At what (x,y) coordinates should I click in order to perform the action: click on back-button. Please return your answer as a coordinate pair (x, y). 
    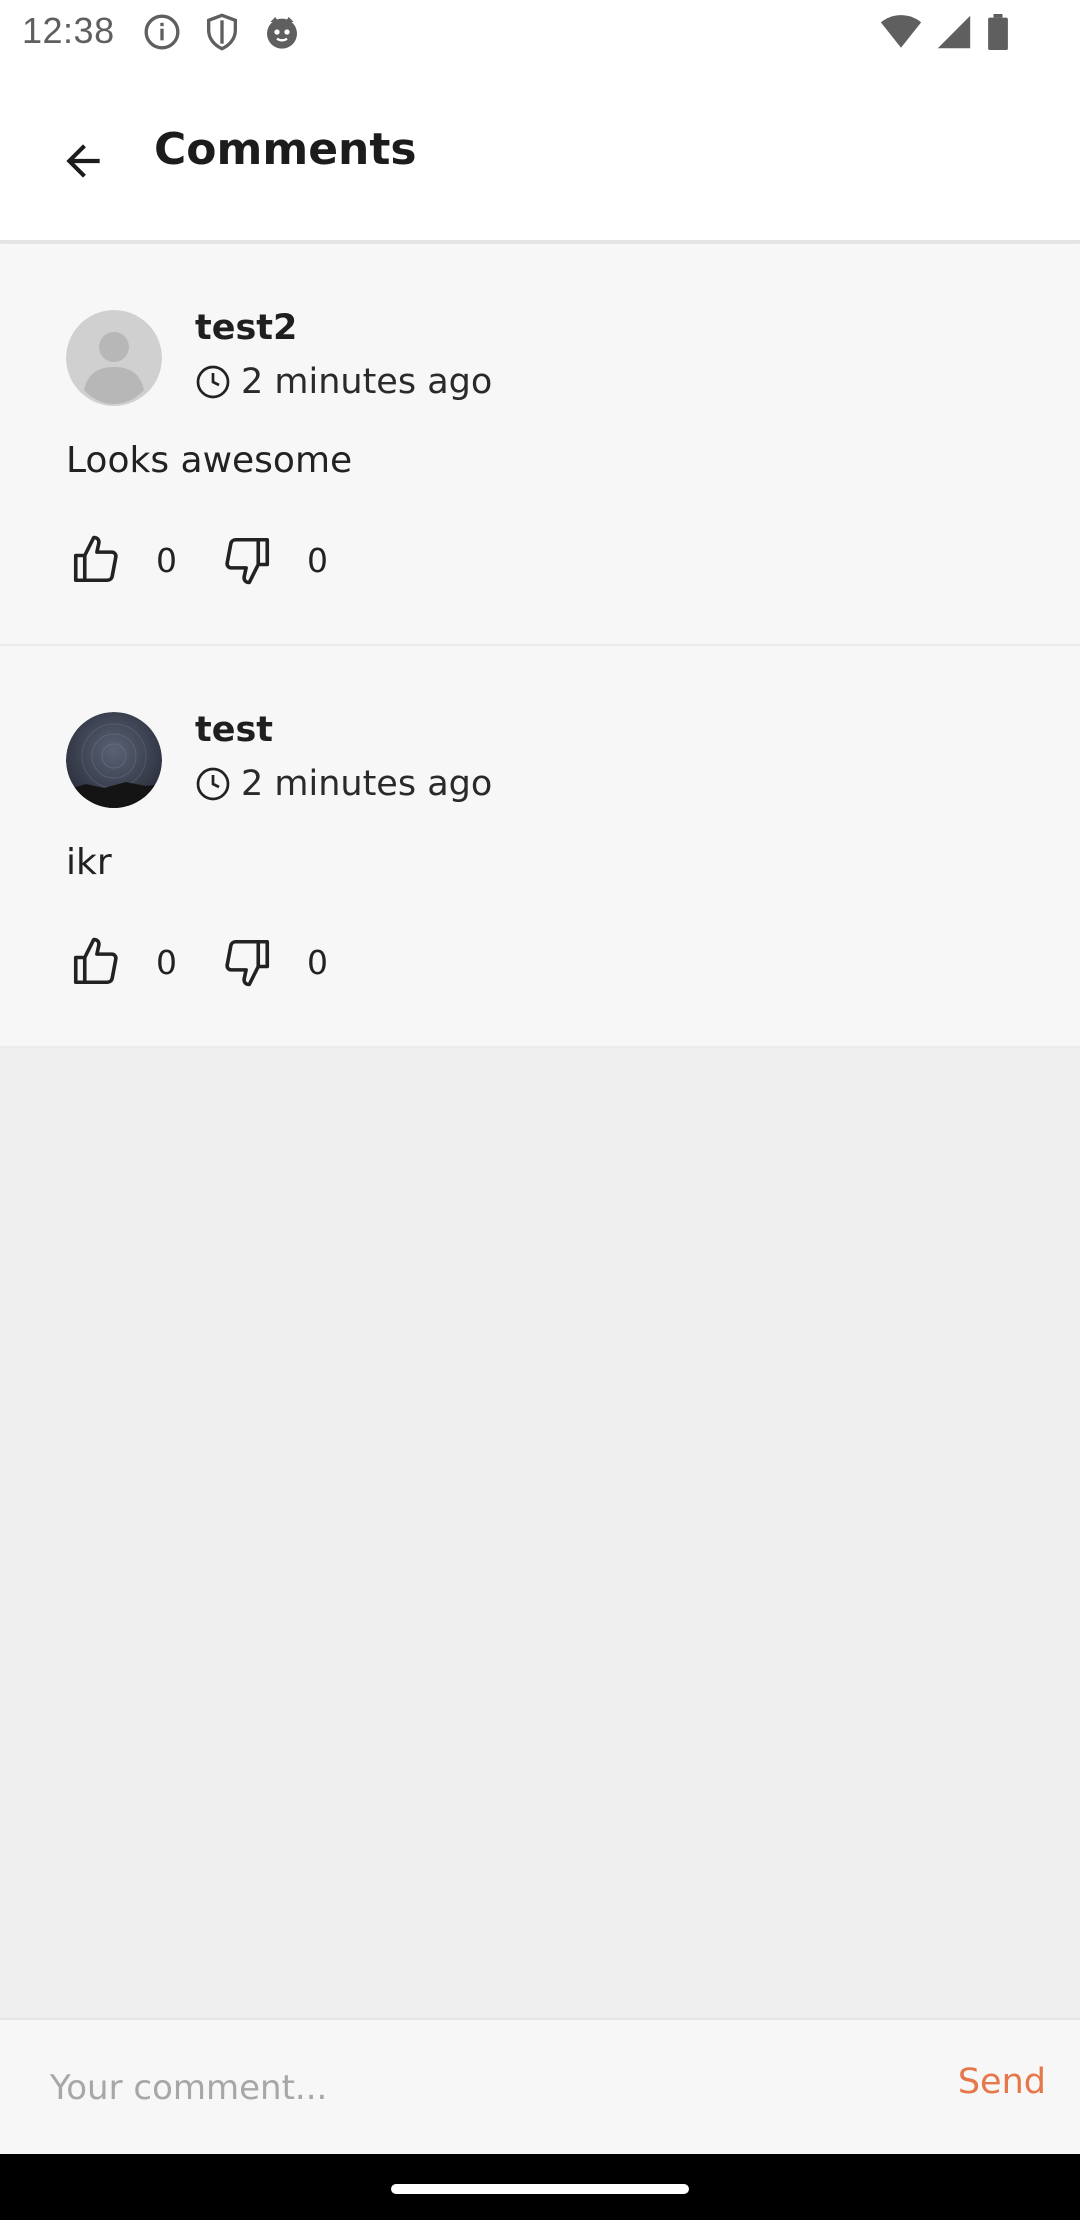
    Looking at the image, I should click on (83, 161).